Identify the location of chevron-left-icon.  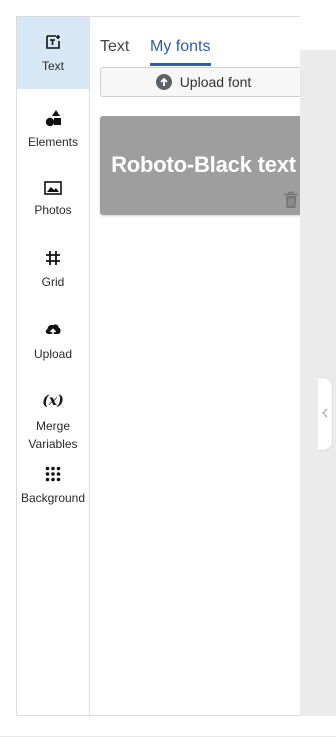
(325, 414).